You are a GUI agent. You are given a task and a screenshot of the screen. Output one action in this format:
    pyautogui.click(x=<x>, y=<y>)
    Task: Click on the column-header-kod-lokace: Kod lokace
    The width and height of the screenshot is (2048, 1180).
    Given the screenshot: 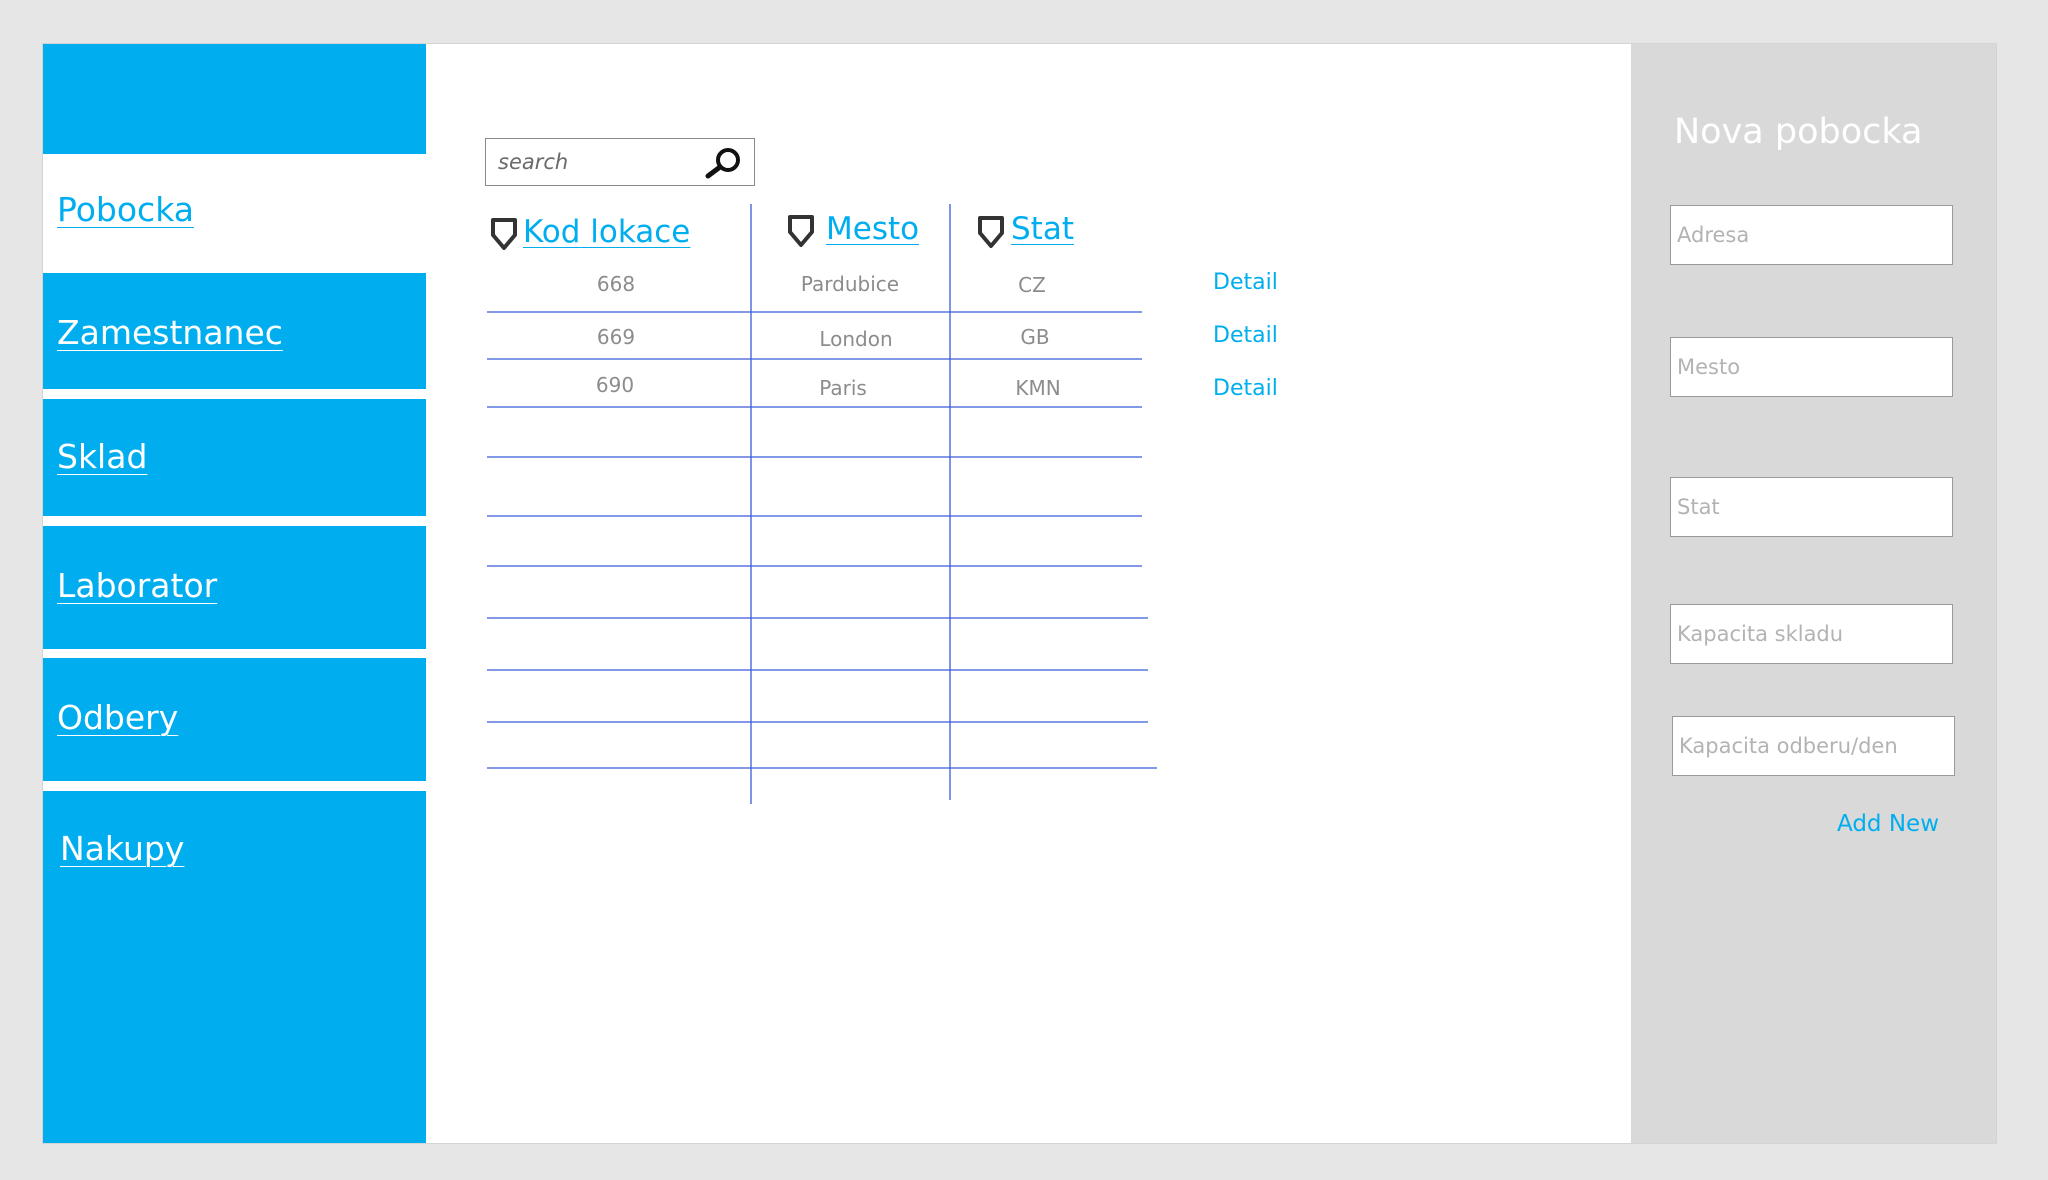 What is the action you would take?
    pyautogui.click(x=606, y=232)
    